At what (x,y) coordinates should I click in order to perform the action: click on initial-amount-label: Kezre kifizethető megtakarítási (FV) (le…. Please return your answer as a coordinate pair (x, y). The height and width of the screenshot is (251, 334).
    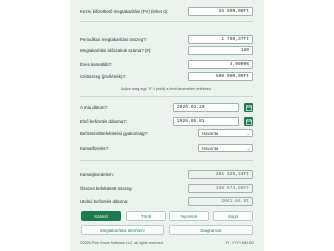
    Looking at the image, I should click on (124, 11).